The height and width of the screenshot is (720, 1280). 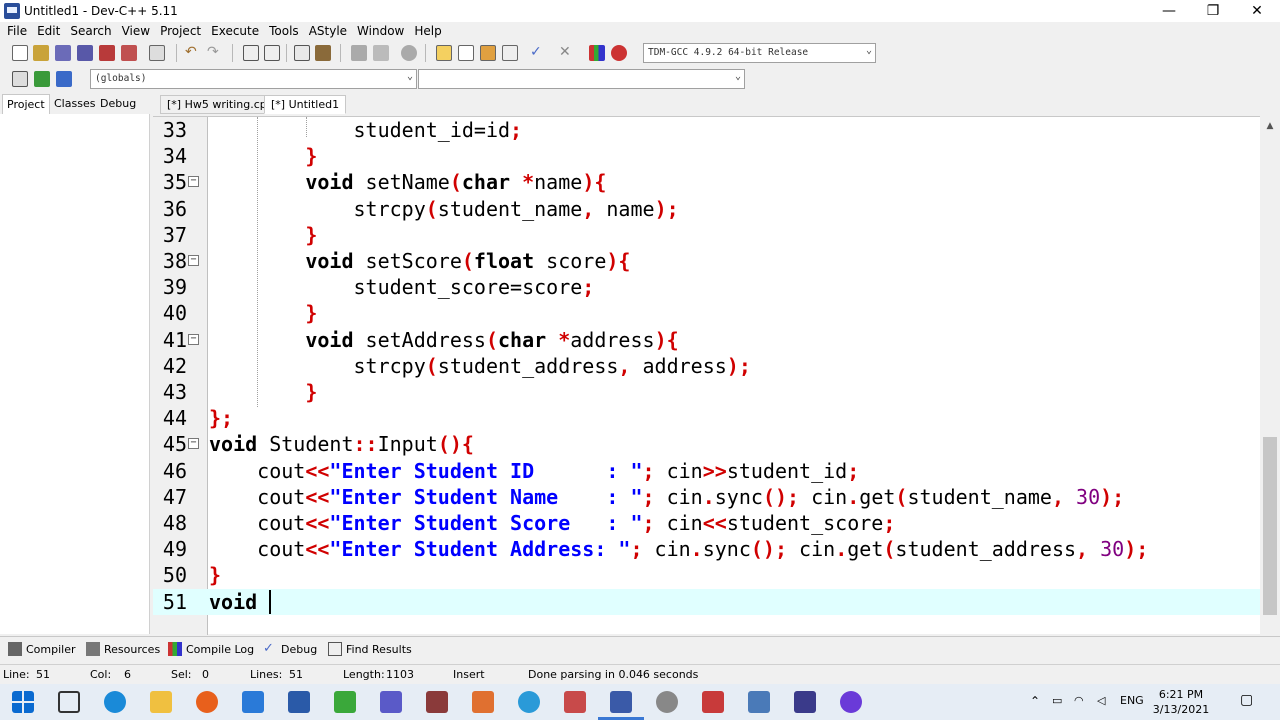 I want to click on menu-file: File, so click(x=17, y=31).